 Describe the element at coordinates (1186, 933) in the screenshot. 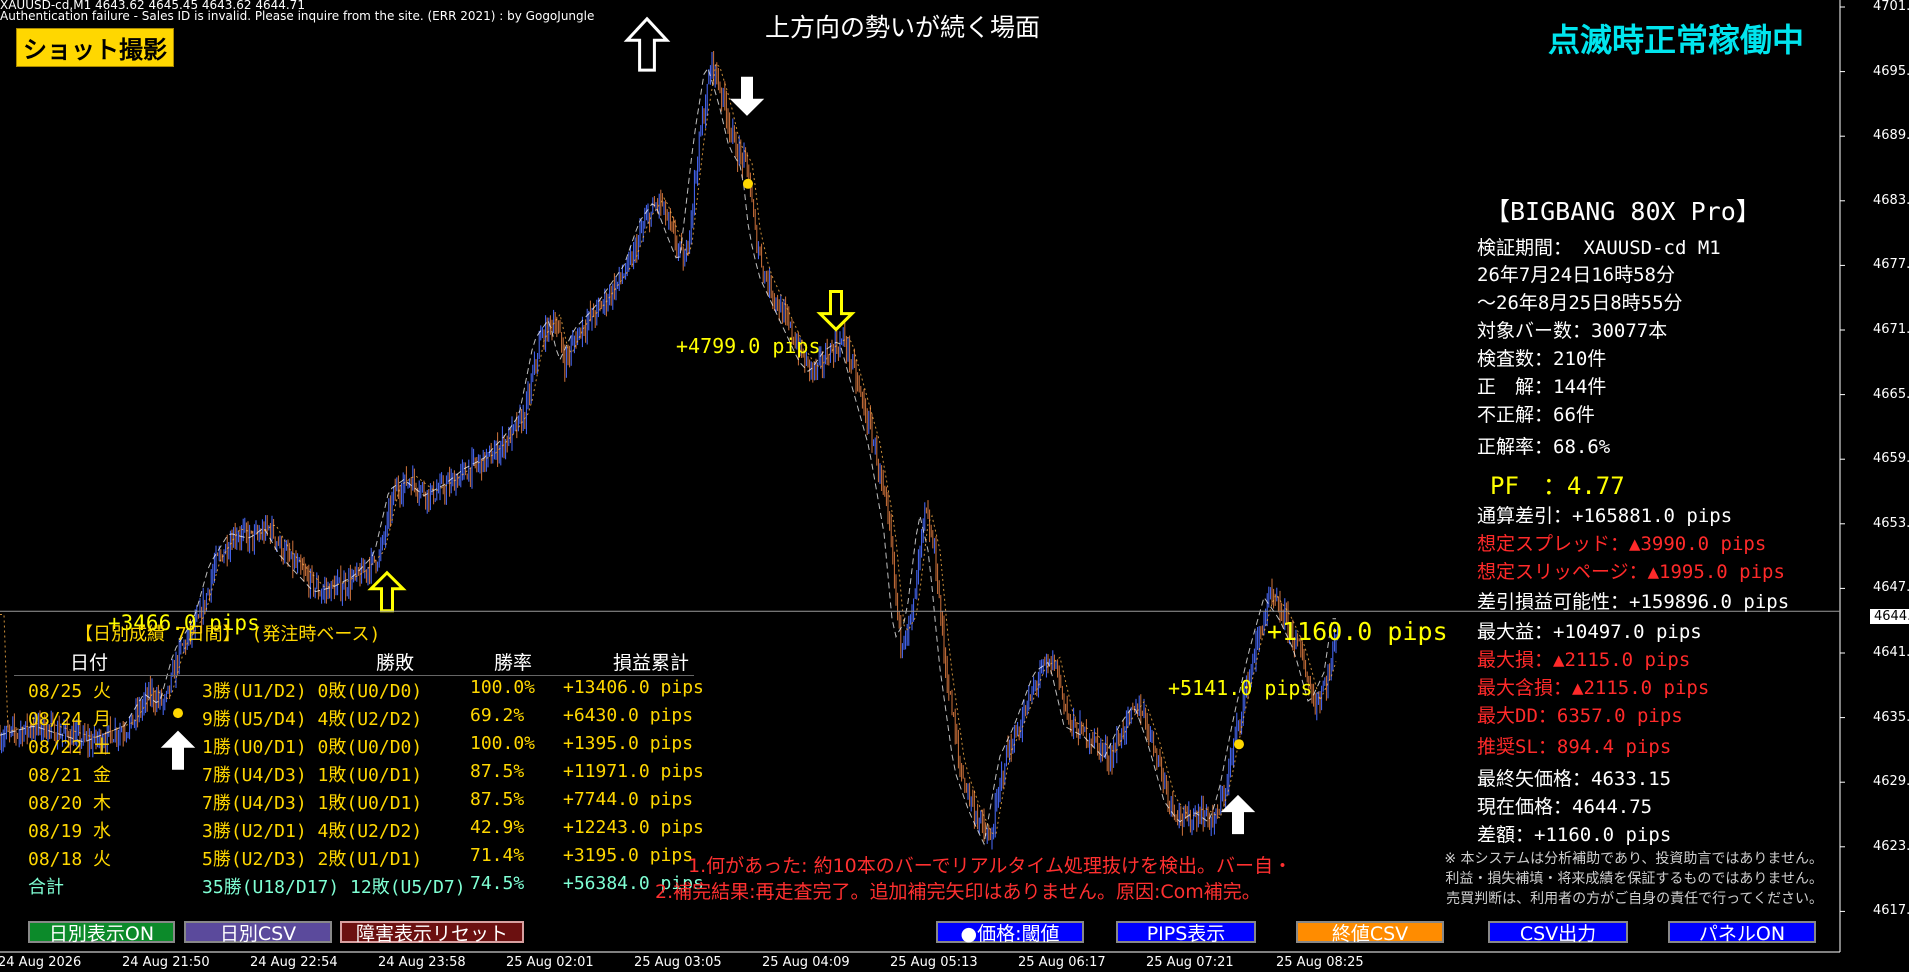

I see `pips-display-button: PIPS表示` at that location.